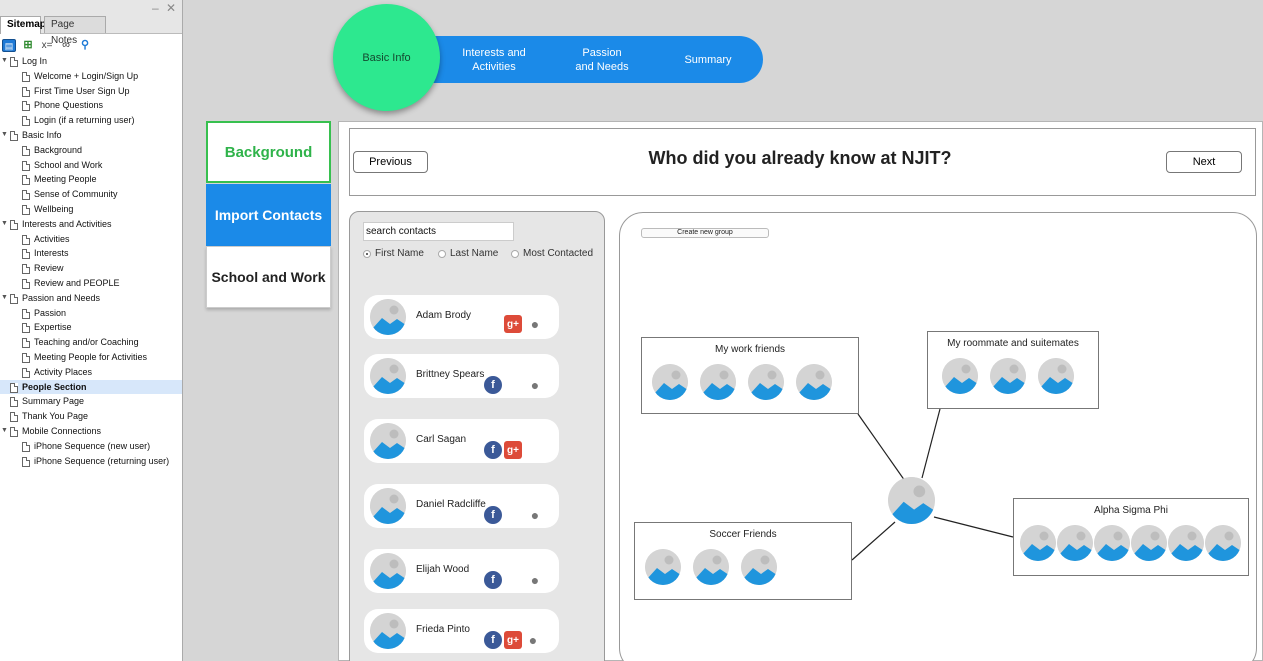  Describe the element at coordinates (91, 446) in the screenshot. I see `sitemap-item: iPhone Sequence (new user)` at that location.